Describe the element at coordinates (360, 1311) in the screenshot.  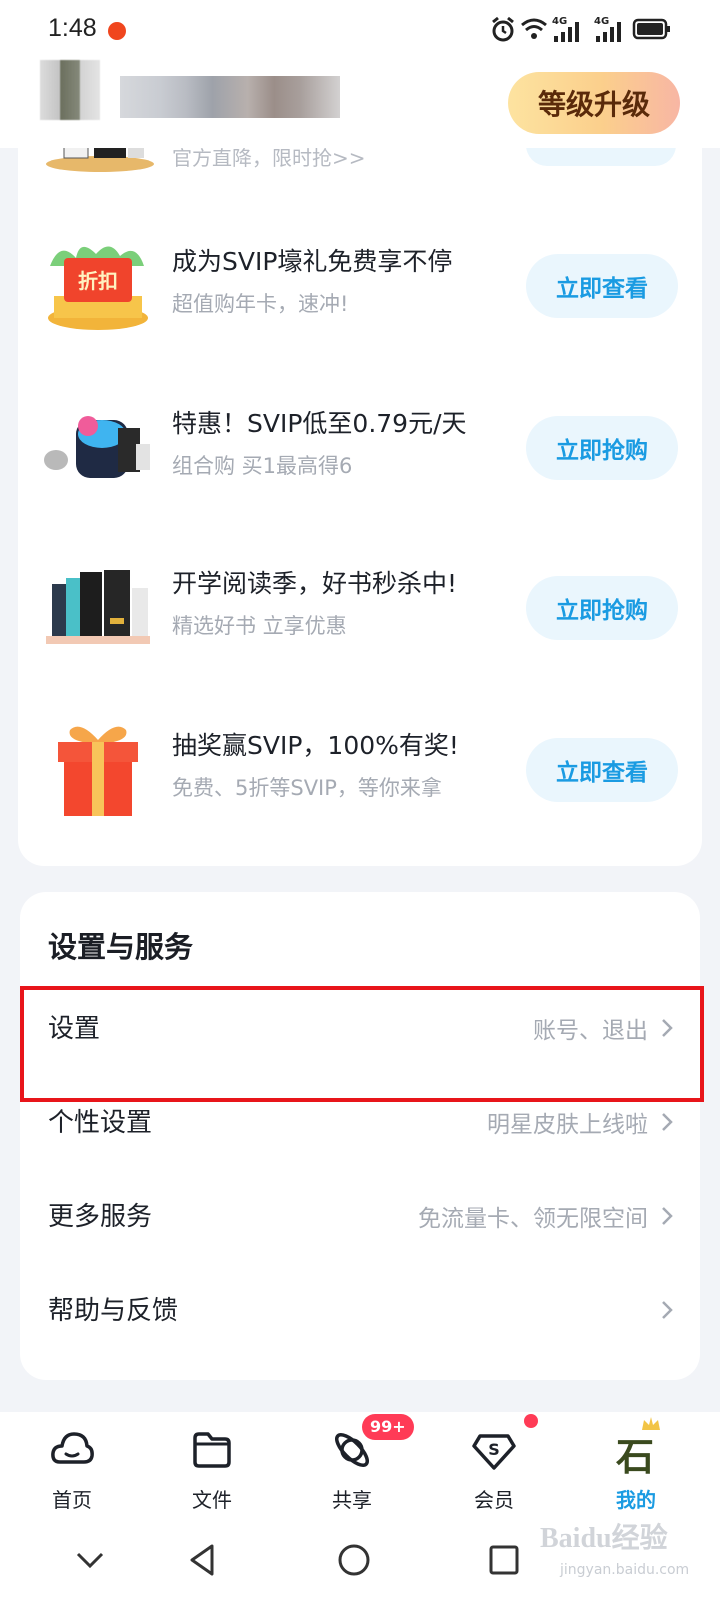
I see `menu-row-help-feedback: 帮助与反馈` at that location.